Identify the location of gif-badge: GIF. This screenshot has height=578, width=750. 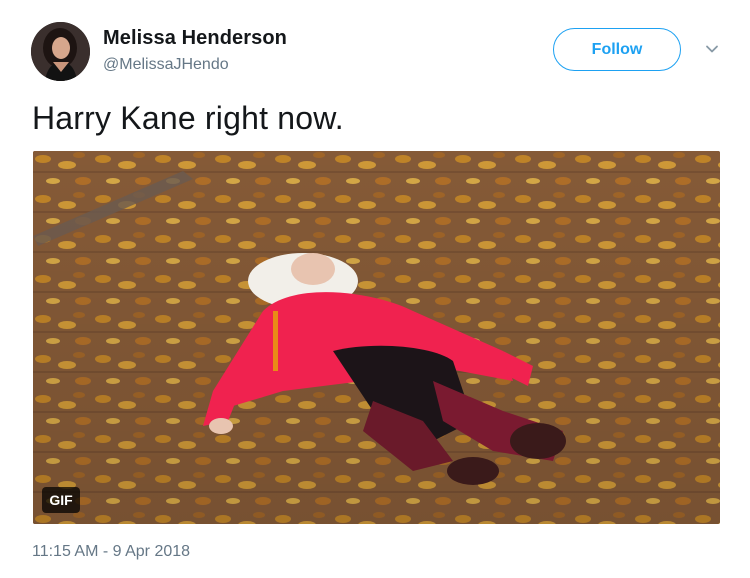
(61, 500).